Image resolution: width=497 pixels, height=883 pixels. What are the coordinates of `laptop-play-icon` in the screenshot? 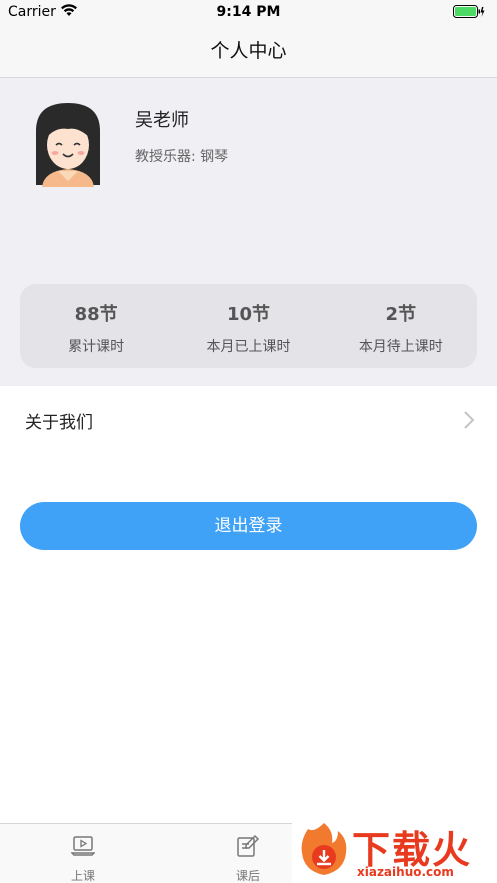 It's located at (83, 846).